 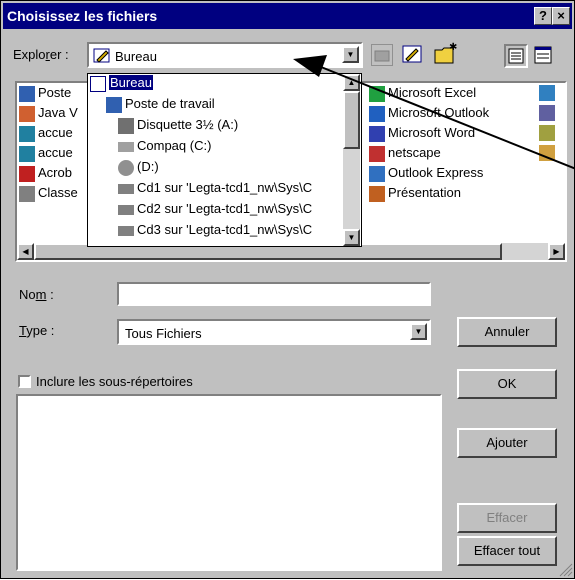 I want to click on checkbox-label: Inclure les sous-répertoires, so click(x=114, y=381).